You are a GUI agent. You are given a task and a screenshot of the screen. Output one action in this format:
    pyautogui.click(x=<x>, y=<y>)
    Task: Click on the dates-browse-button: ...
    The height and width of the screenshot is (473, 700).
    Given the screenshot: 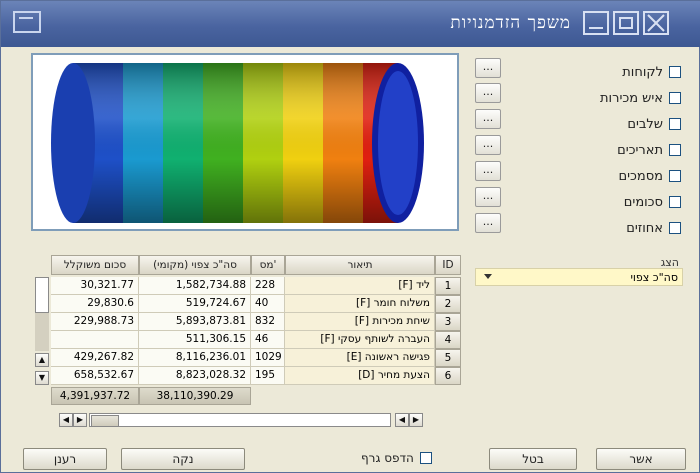 What is the action you would take?
    pyautogui.click(x=488, y=145)
    